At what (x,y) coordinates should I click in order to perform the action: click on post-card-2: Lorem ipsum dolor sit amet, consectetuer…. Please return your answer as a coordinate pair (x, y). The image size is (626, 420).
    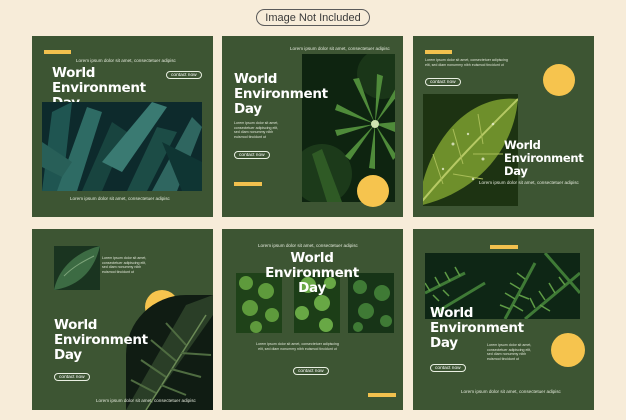
    Looking at the image, I should click on (312, 126).